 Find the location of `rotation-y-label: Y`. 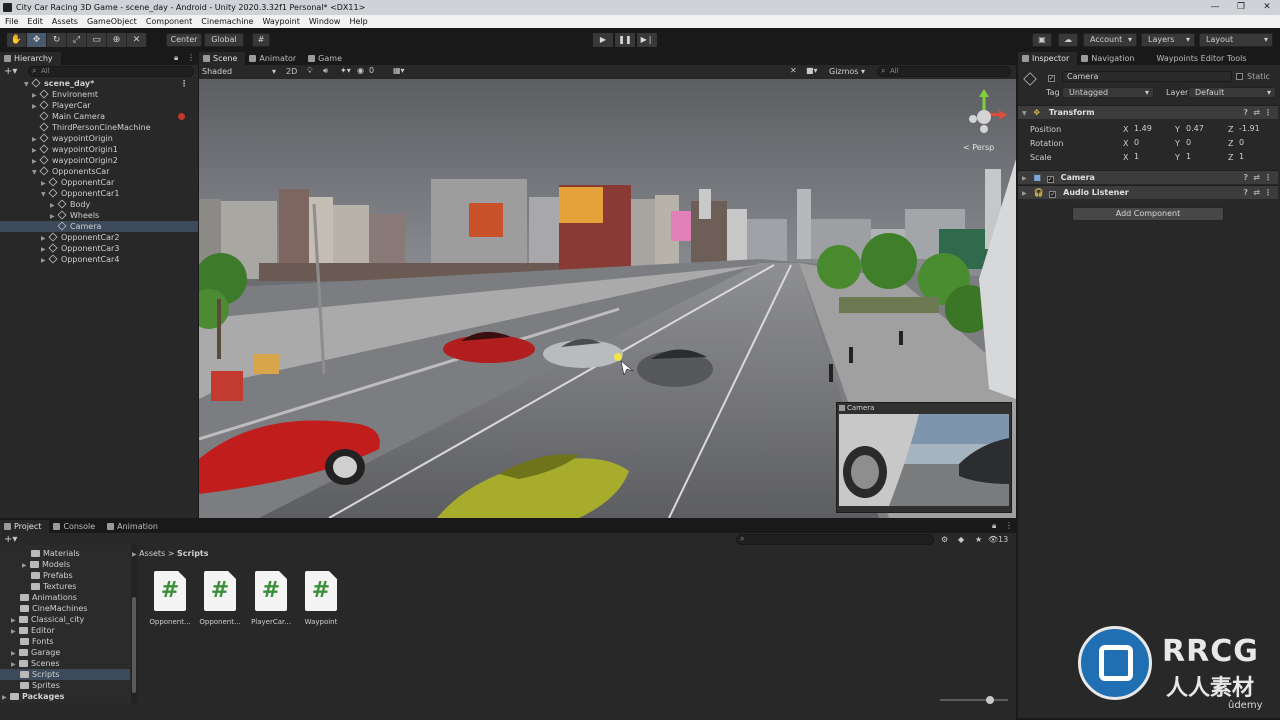

rotation-y-label: Y is located at coordinates (1177, 143).